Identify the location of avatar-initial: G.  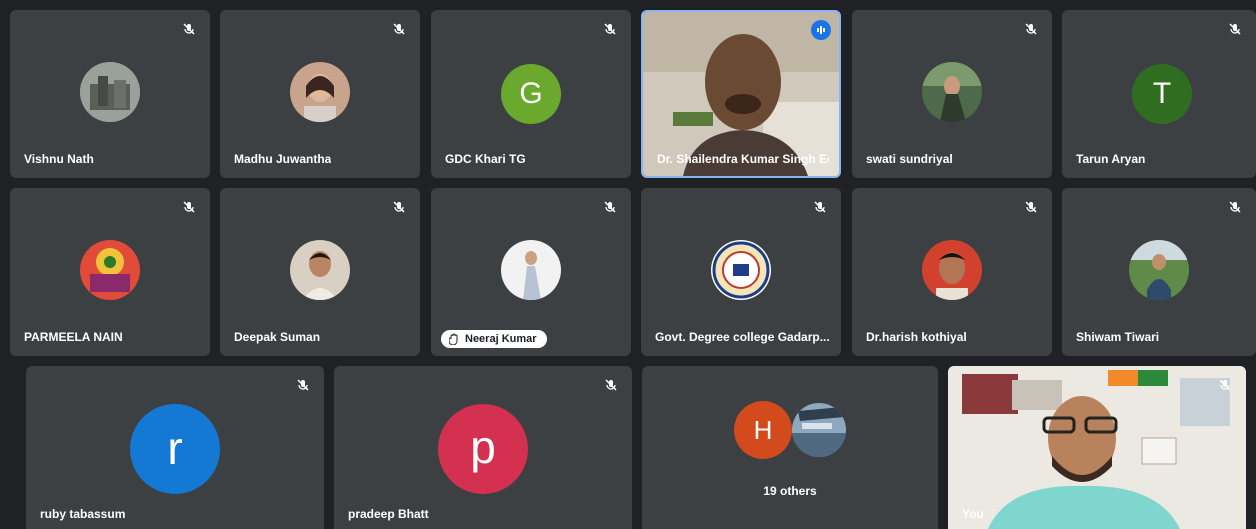
(531, 94).